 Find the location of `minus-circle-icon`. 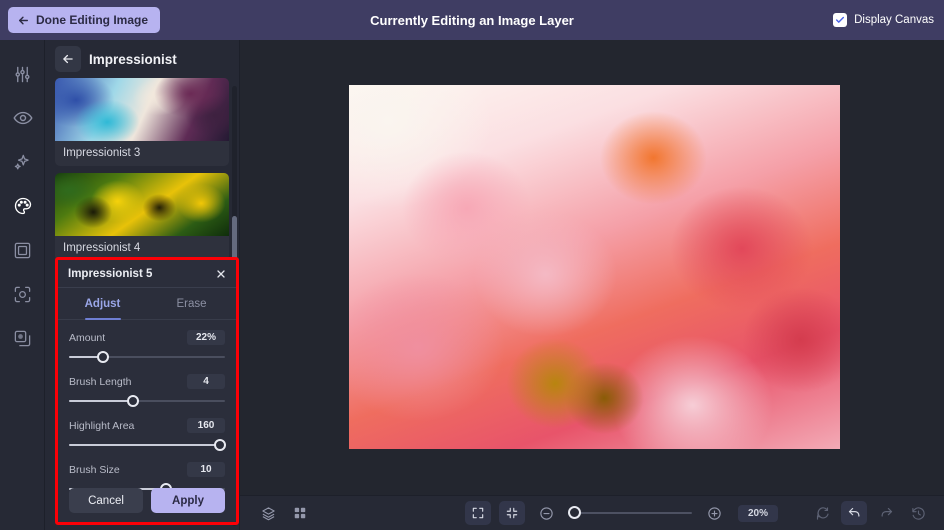

minus-circle-icon is located at coordinates (546, 513).